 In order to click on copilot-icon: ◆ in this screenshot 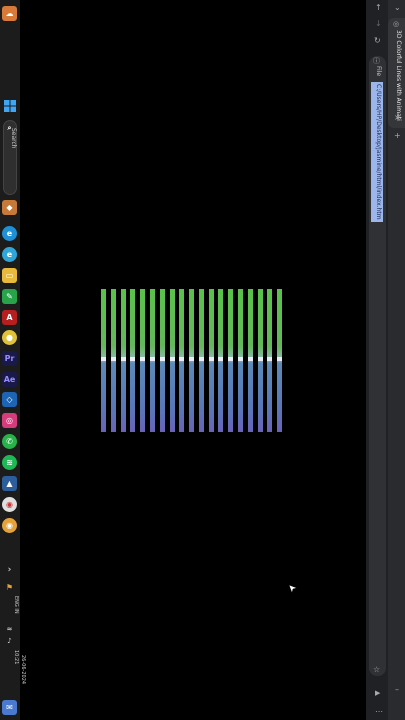, I will do `click(9, 207)`.